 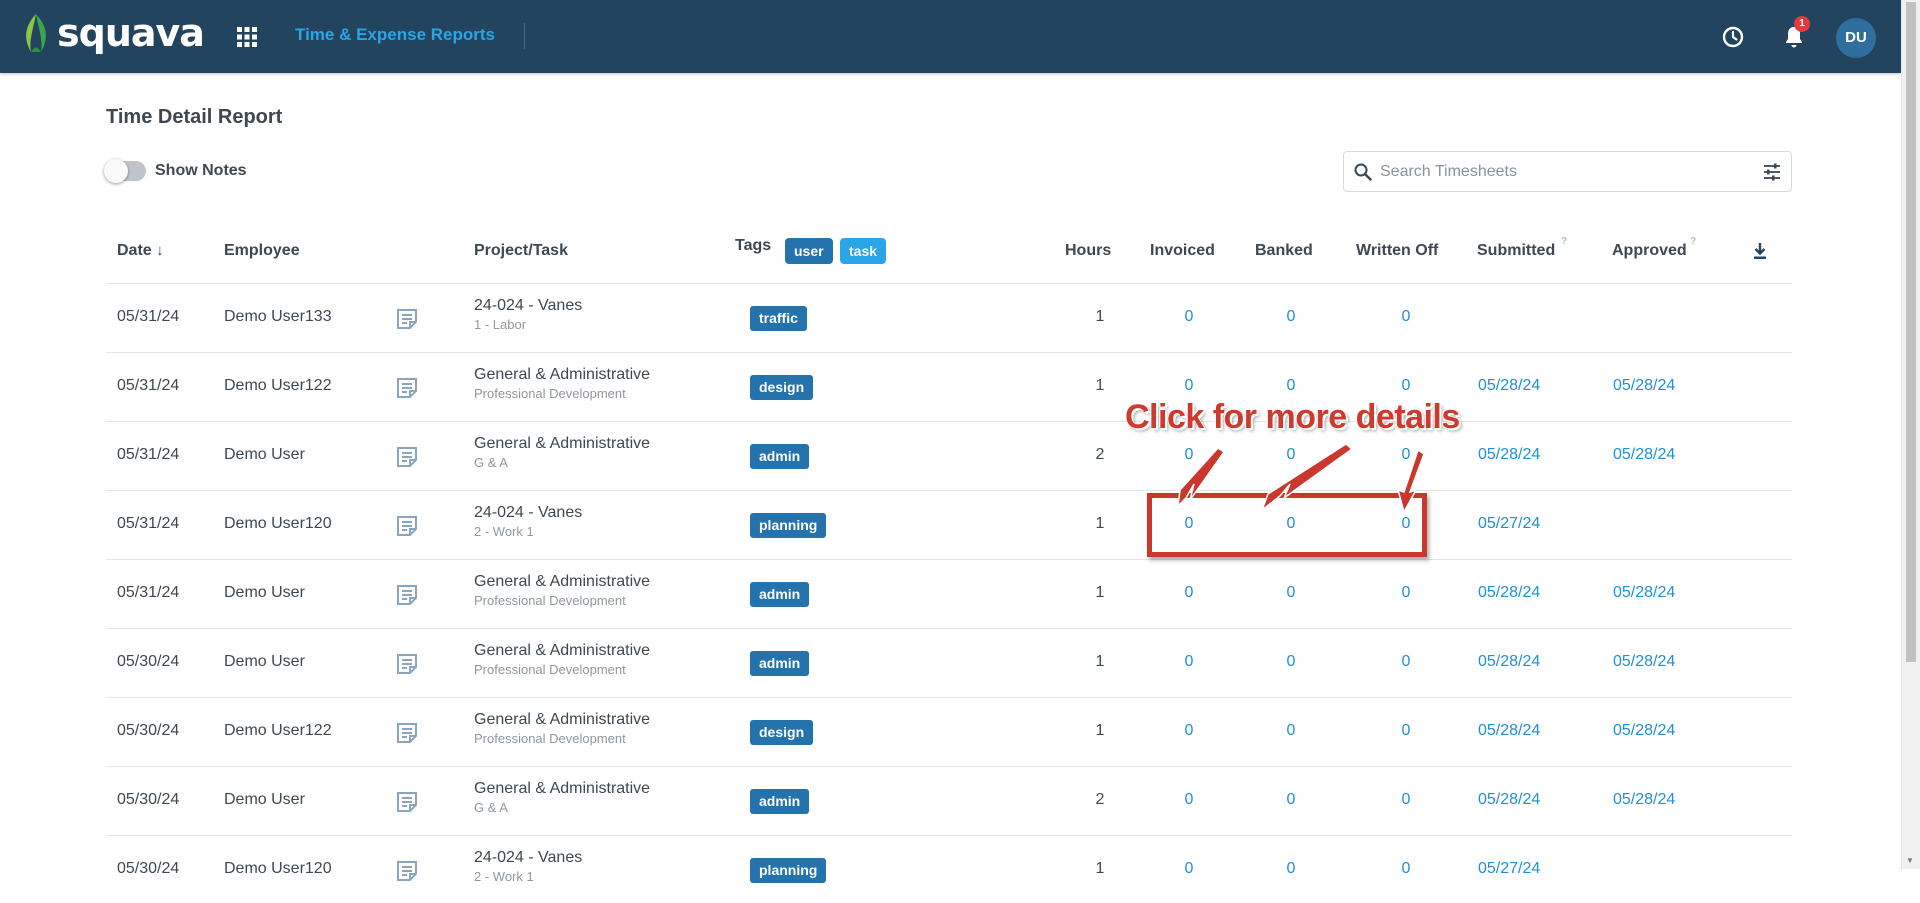 What do you see at coordinates (1284, 251) in the screenshot?
I see `column-header-banked: Banked` at bounding box center [1284, 251].